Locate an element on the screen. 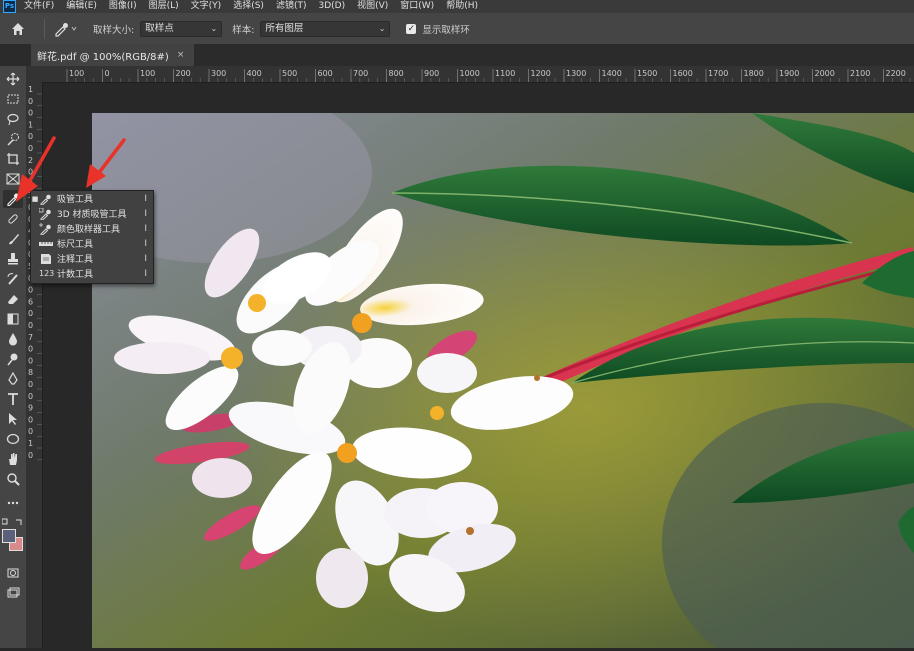 The height and width of the screenshot is (651, 914). zoom-icon is located at coordinates (13, 479).